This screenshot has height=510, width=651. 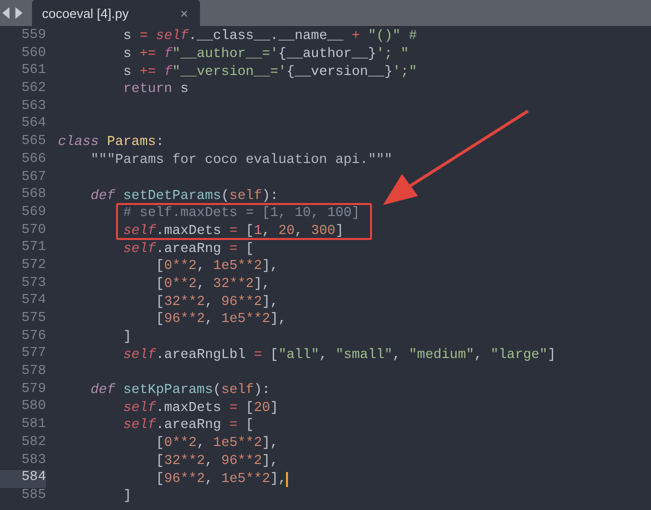 I want to click on line-number: 569, so click(x=33, y=213).